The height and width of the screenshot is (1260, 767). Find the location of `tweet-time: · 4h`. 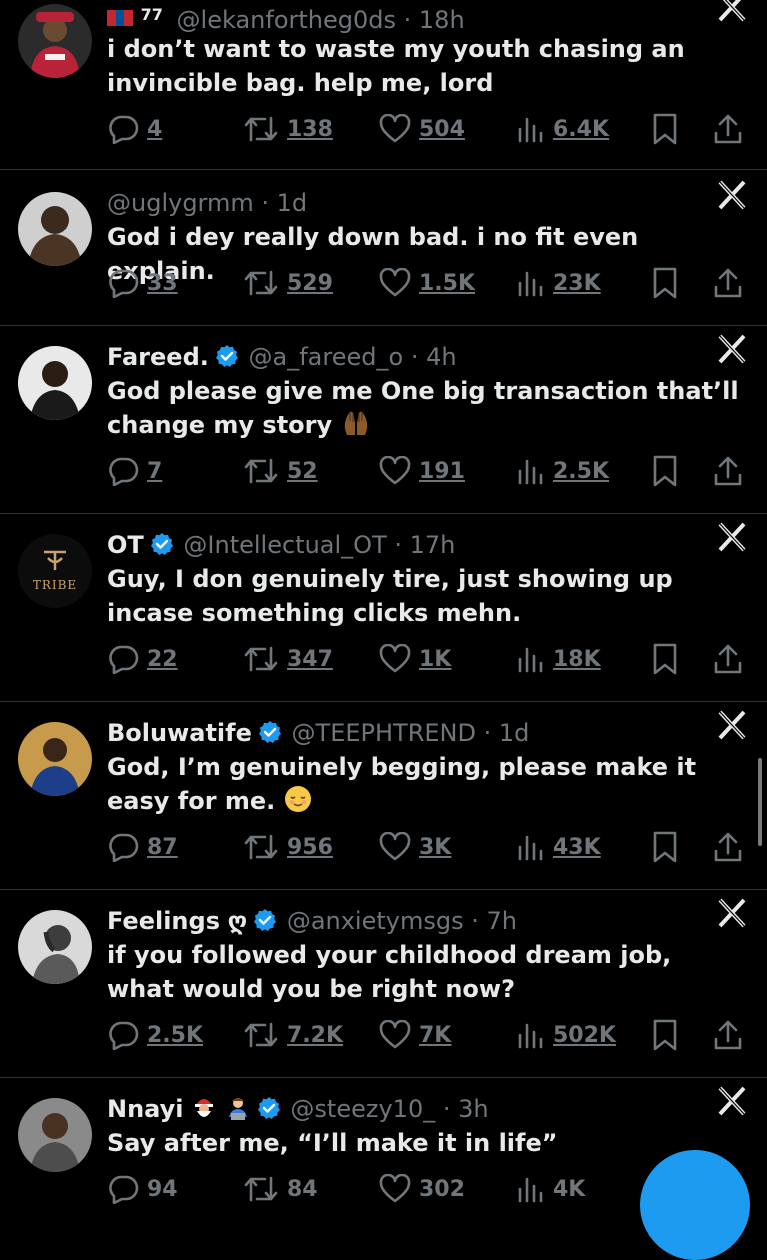

tweet-time: · 4h is located at coordinates (434, 357).